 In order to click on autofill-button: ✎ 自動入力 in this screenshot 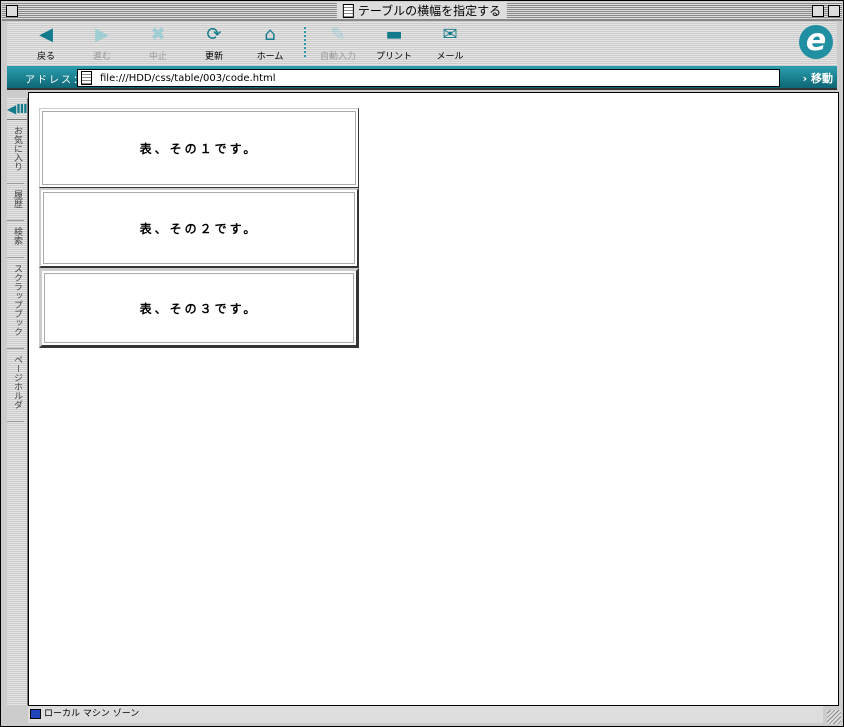, I will do `click(338, 43)`.